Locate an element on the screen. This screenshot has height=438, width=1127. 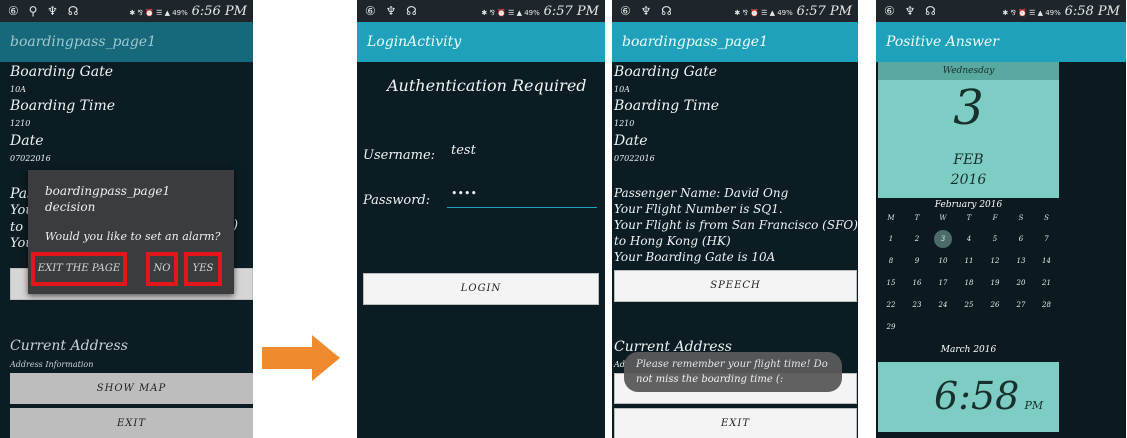
calendar-day: 15 is located at coordinates (891, 283).